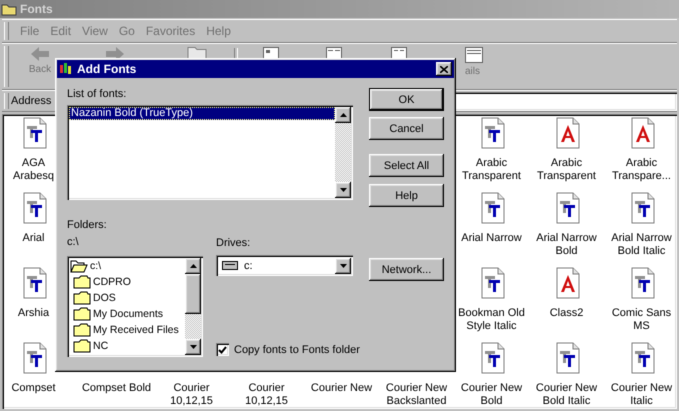 Image resolution: width=679 pixels, height=411 pixels. What do you see at coordinates (406, 99) in the screenshot?
I see `dialog-button: OK` at bounding box center [406, 99].